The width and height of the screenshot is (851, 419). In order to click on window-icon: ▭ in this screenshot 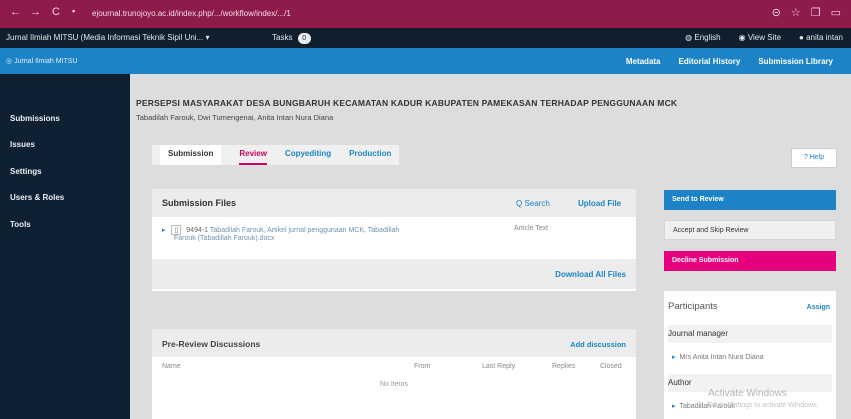, I will do `click(836, 12)`.